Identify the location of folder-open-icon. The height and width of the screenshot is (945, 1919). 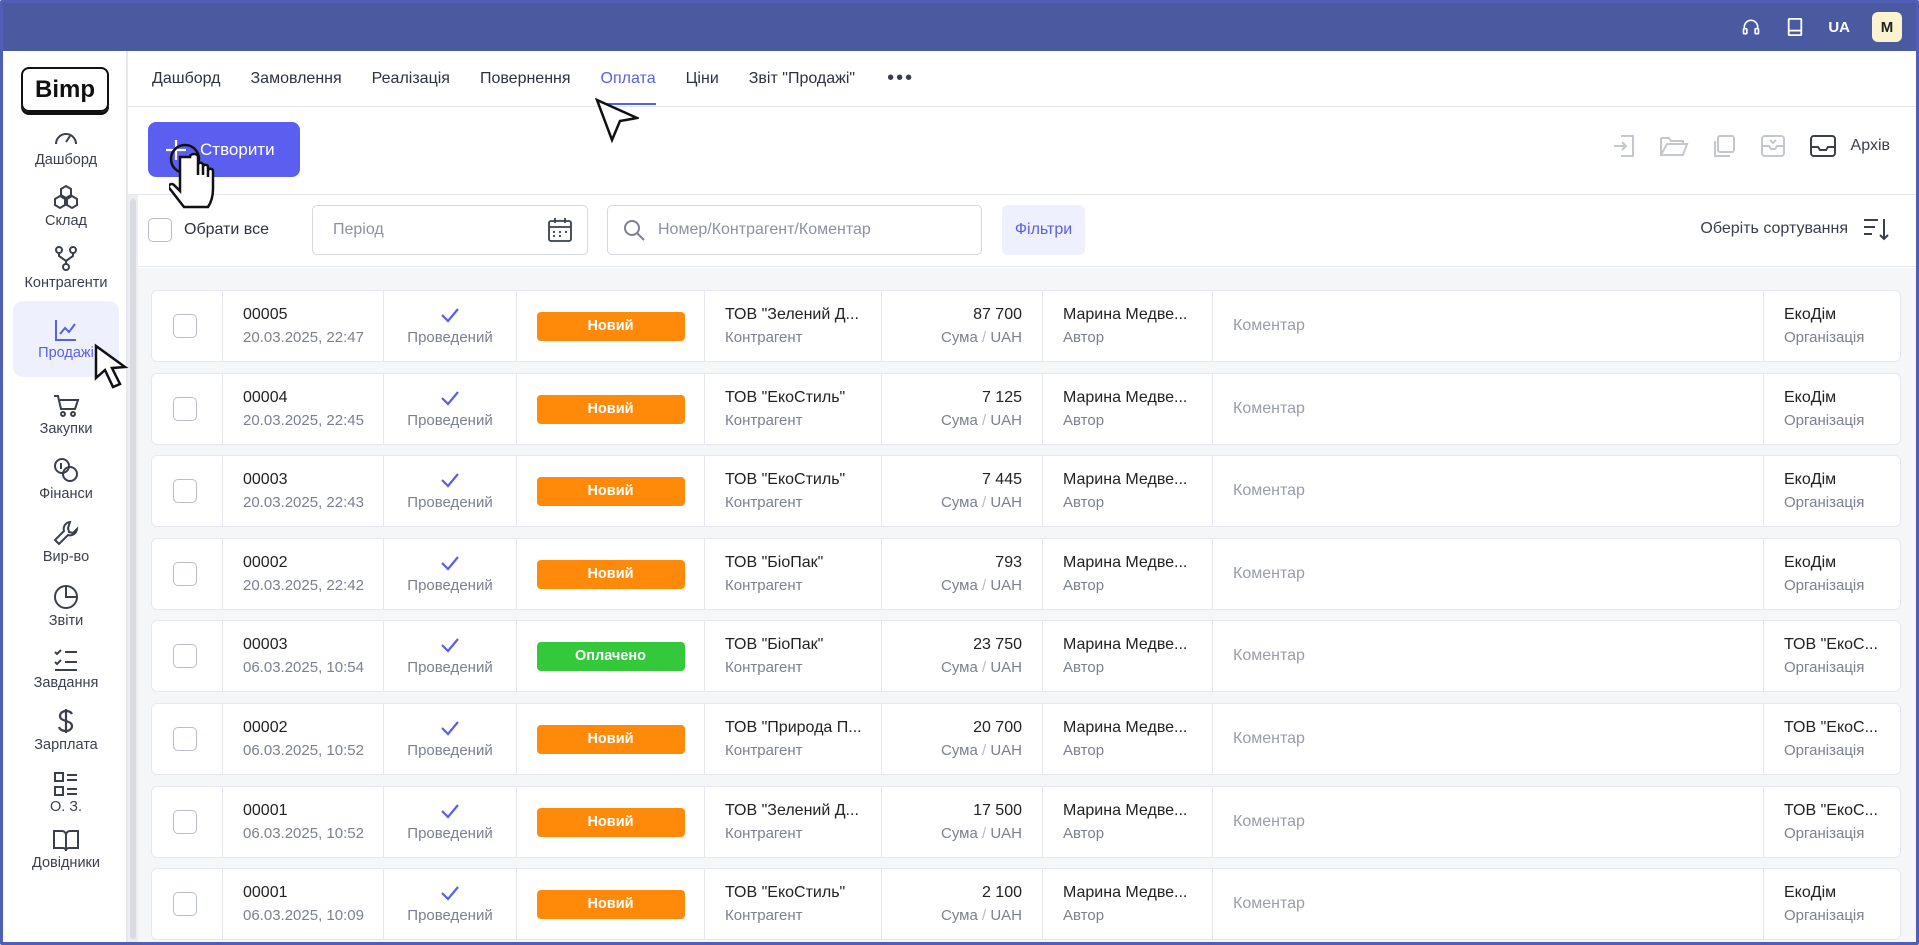
(1674, 146).